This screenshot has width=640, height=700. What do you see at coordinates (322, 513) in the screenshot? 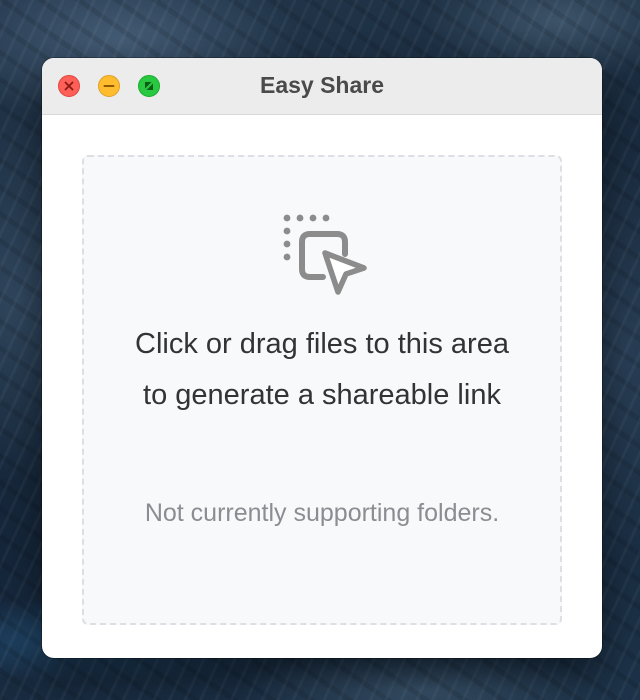
I see `dropzone-note: Not currently supporting folders.` at bounding box center [322, 513].